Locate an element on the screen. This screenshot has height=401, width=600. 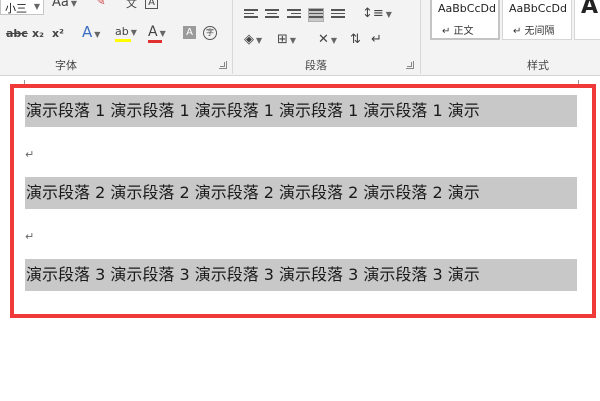
strikethrough-button: abc is located at coordinates (17, 34).